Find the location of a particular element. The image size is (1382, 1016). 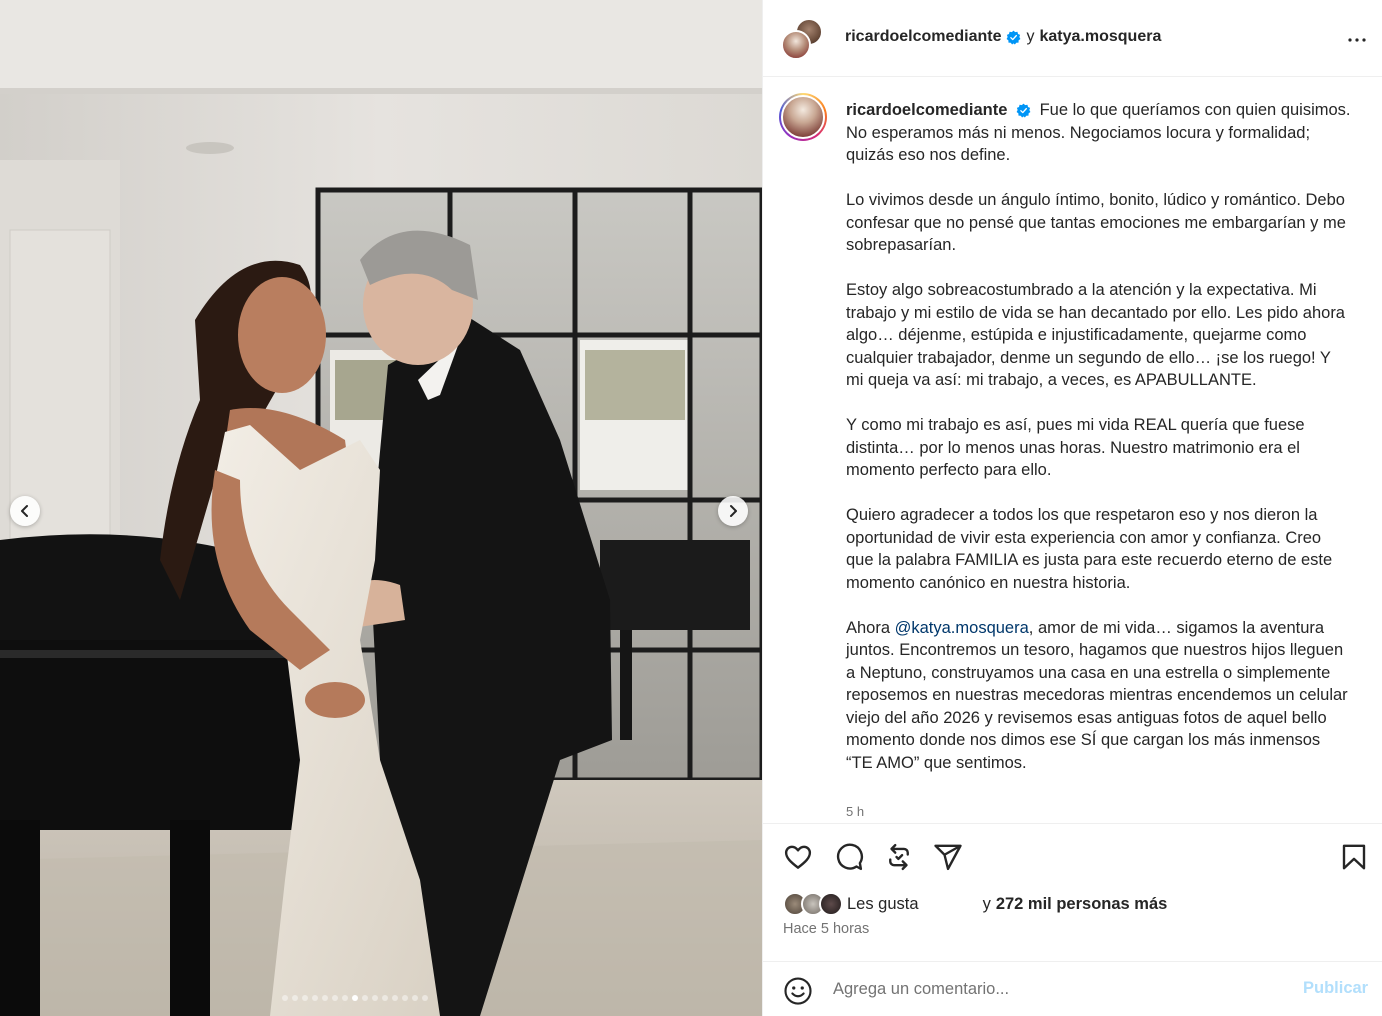

connector-text: y is located at coordinates (1030, 36).